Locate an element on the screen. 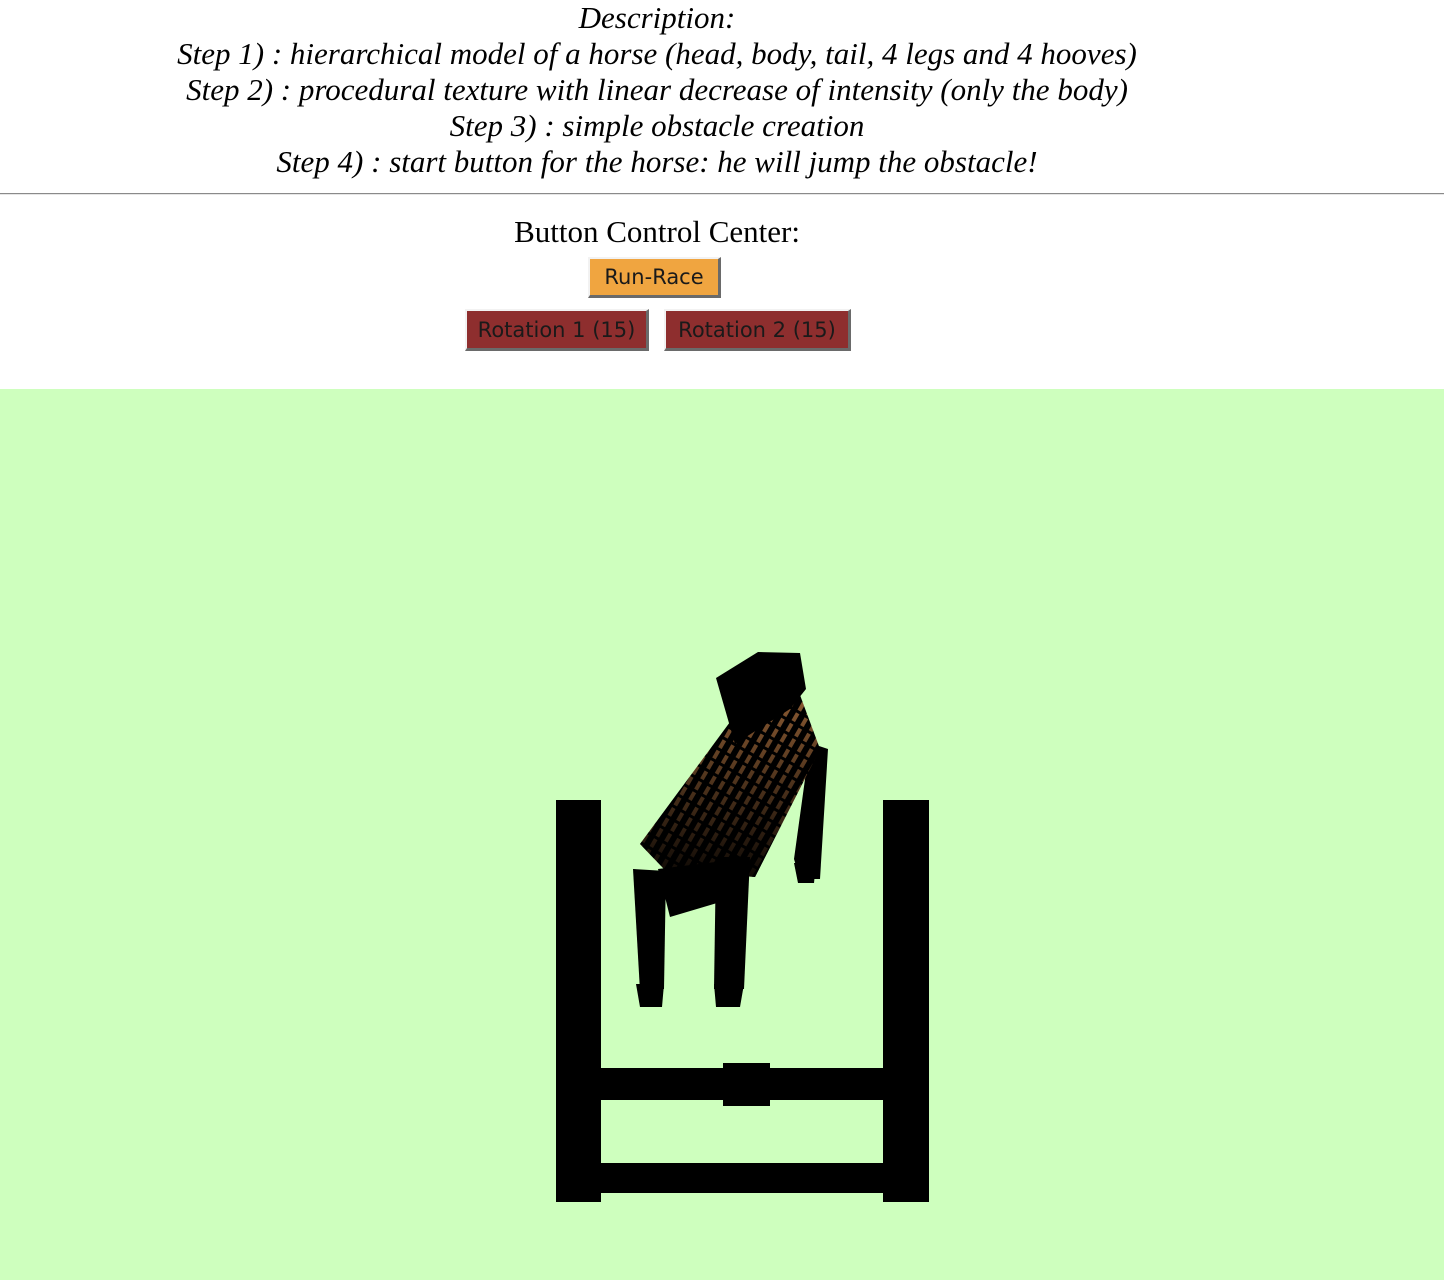 The height and width of the screenshot is (1280, 1444). obstacle-left-post is located at coordinates (578, 1001).